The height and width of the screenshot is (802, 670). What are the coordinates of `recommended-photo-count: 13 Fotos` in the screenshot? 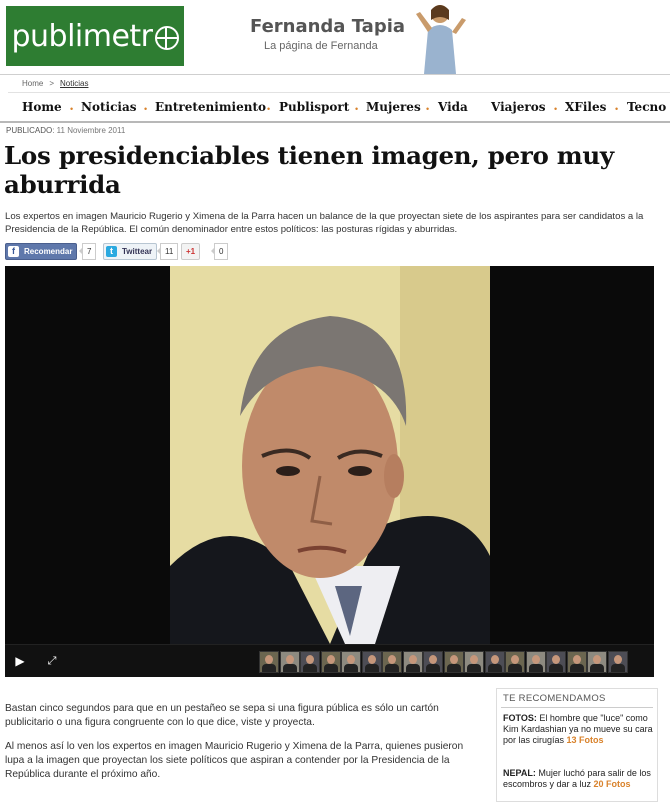 It's located at (585, 740).